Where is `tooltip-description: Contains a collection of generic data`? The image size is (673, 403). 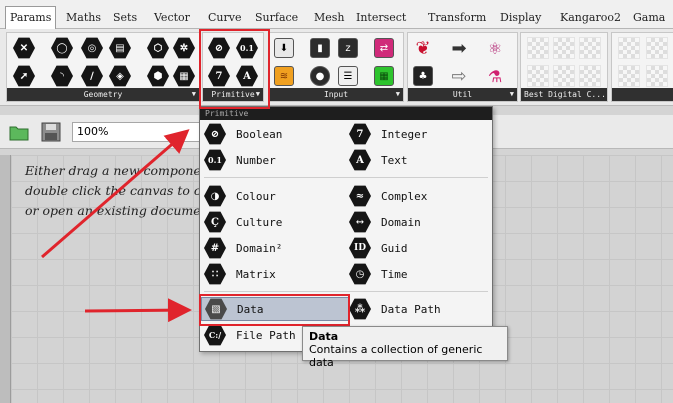 tooltip-description: Contains a collection of generic data is located at coordinates (396, 356).